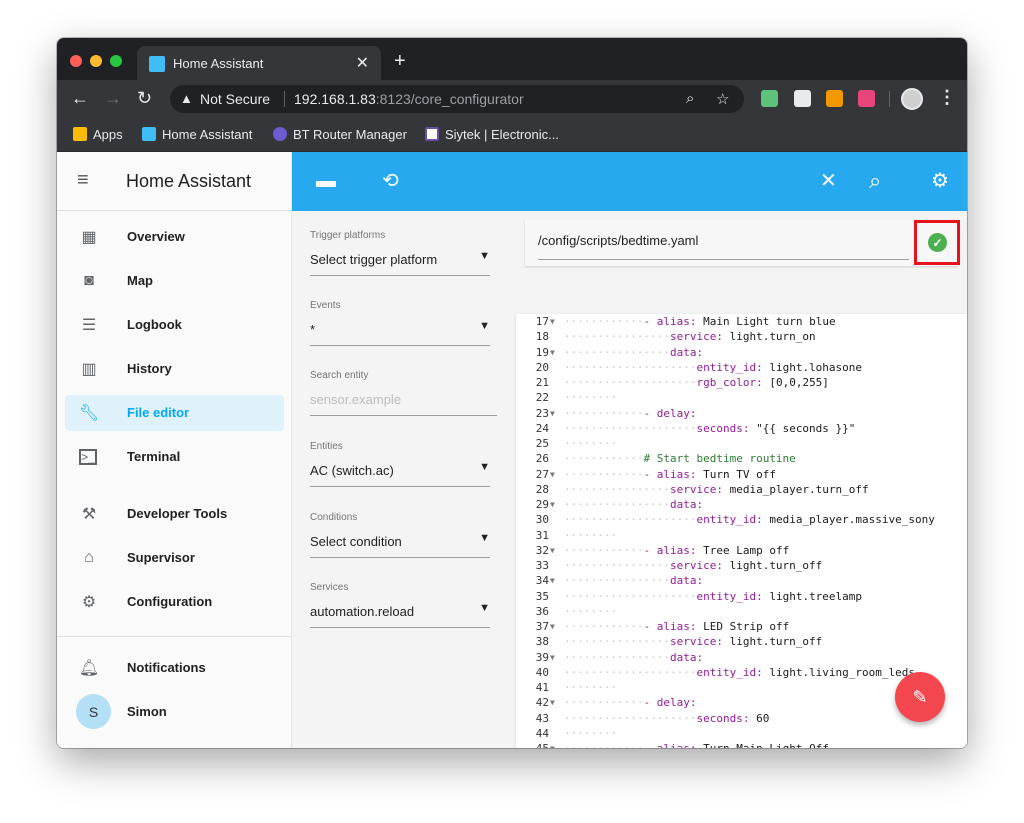 The height and width of the screenshot is (823, 1024). Describe the element at coordinates (326, 181) in the screenshot. I see `folder-icon: ▬` at that location.